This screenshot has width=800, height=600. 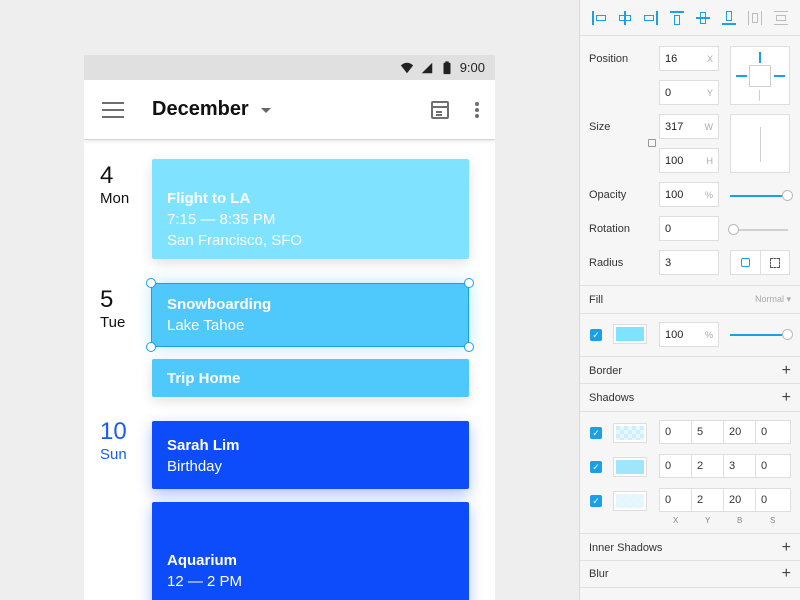 I want to click on blur-section-header: Blur +, so click(x=690, y=574).